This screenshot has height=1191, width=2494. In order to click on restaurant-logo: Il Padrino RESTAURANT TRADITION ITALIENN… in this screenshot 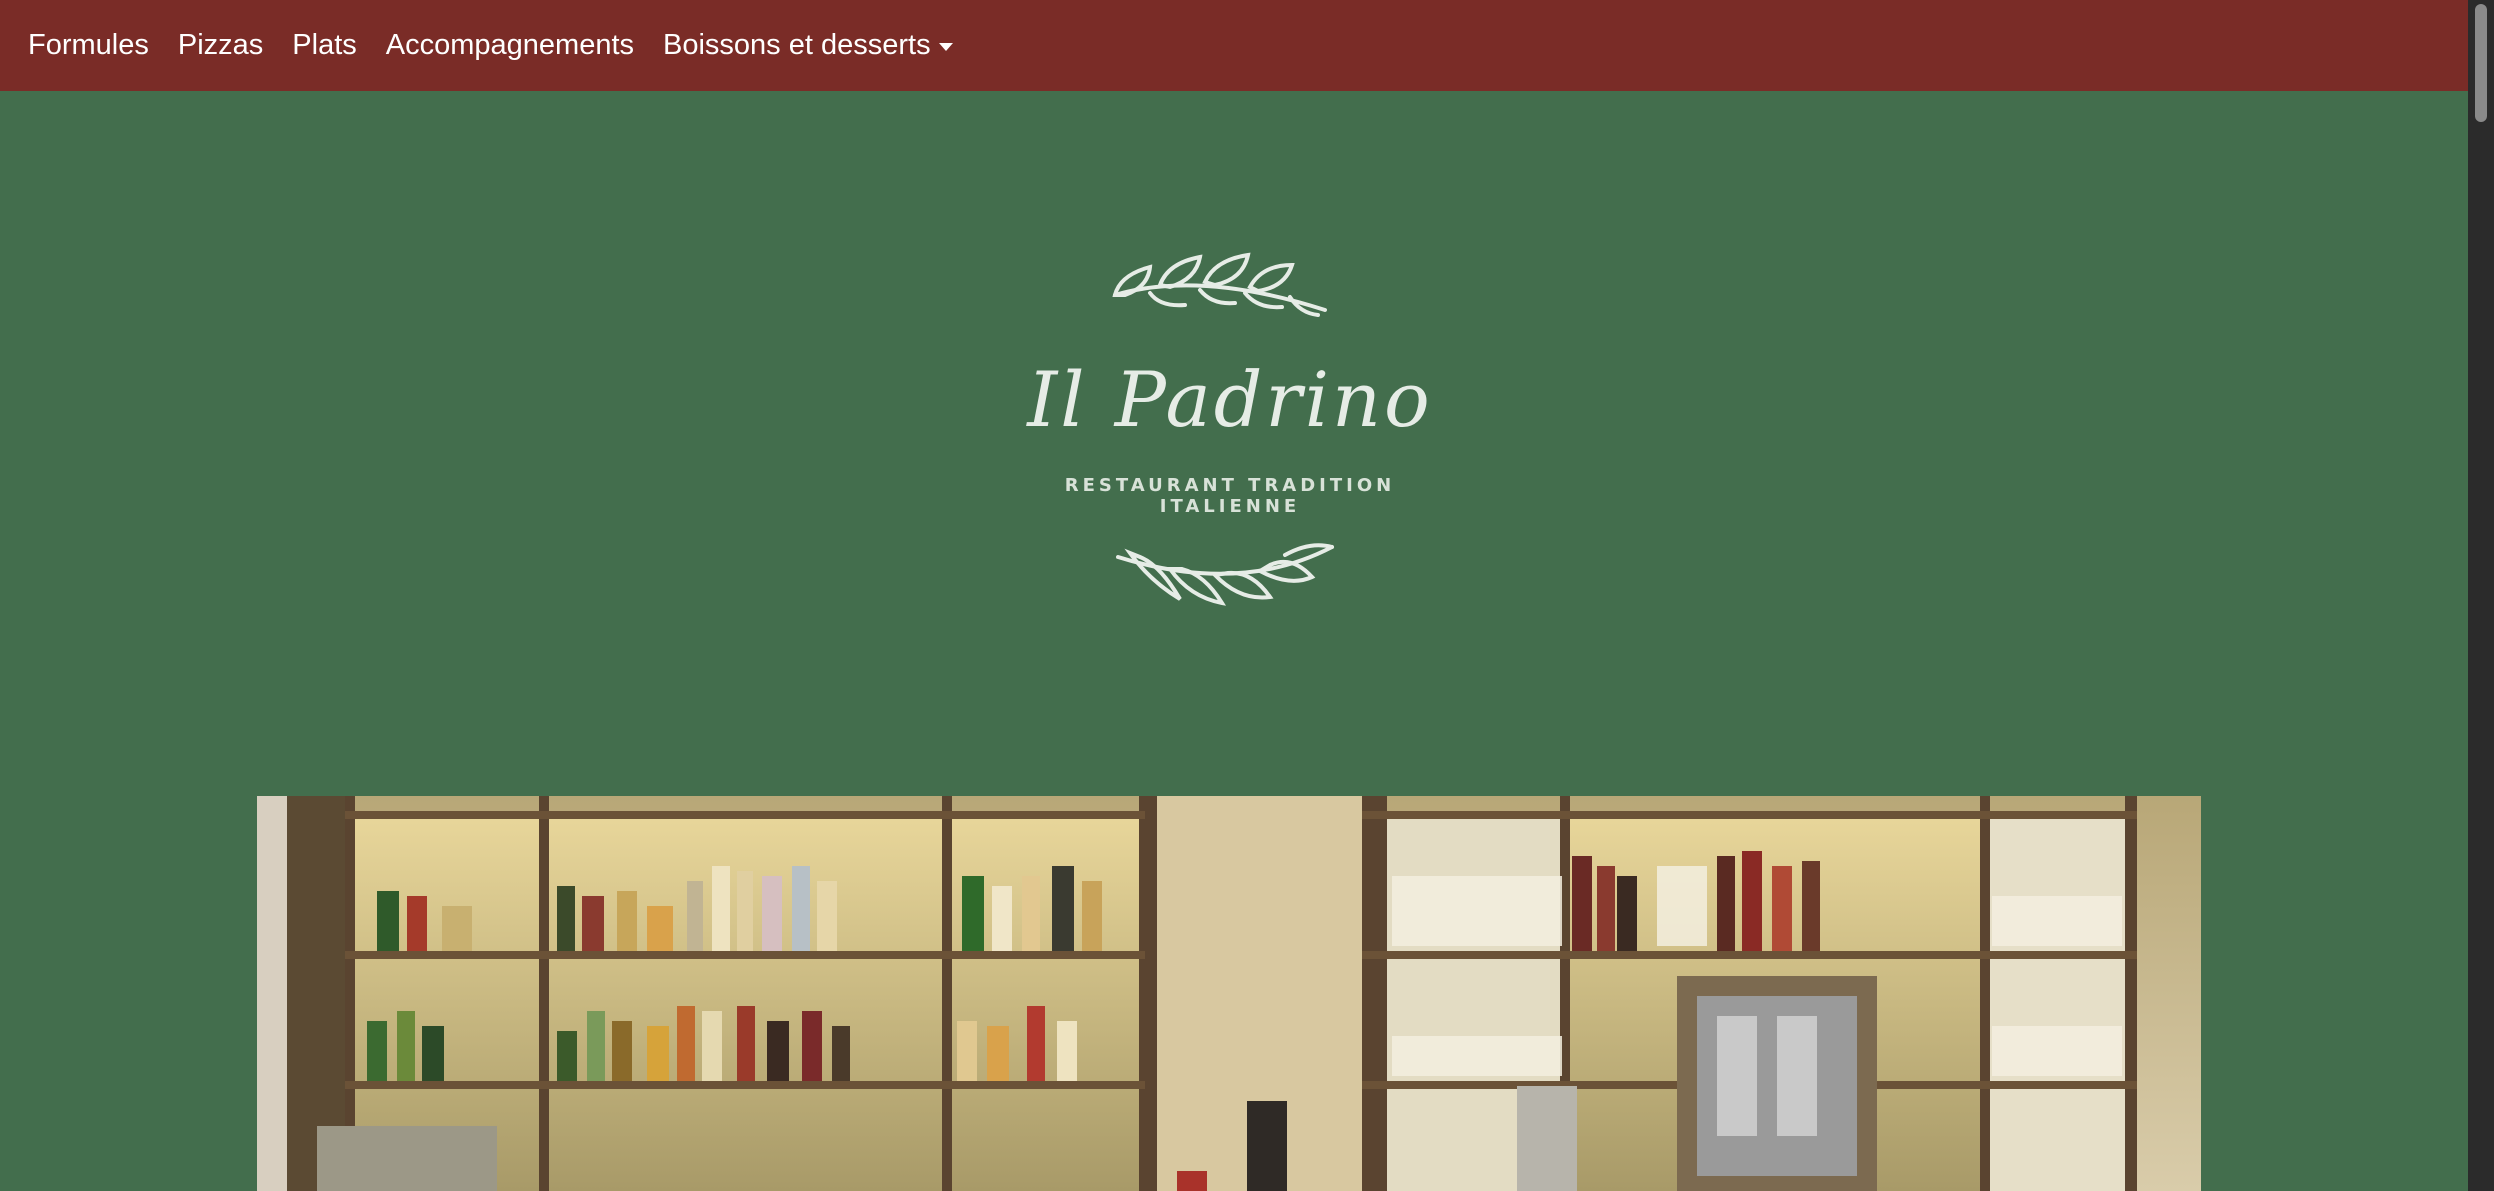, I will do `click(1230, 435)`.